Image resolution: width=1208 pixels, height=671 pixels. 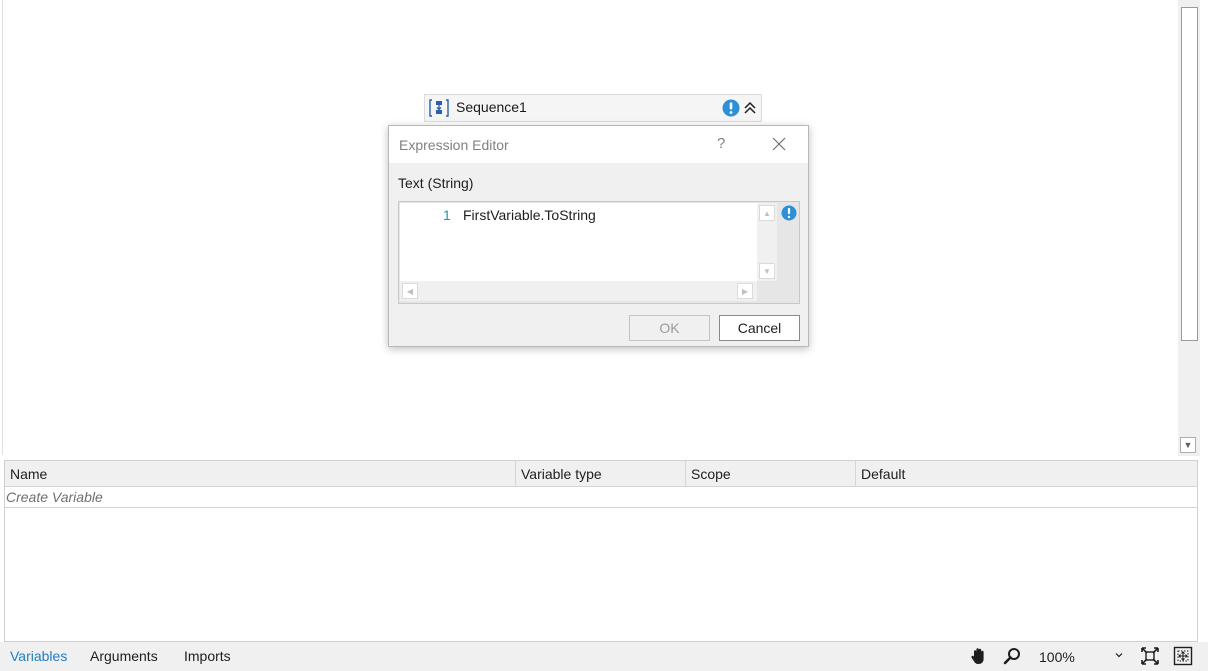 I want to click on ok-button: OK, so click(x=669, y=328).